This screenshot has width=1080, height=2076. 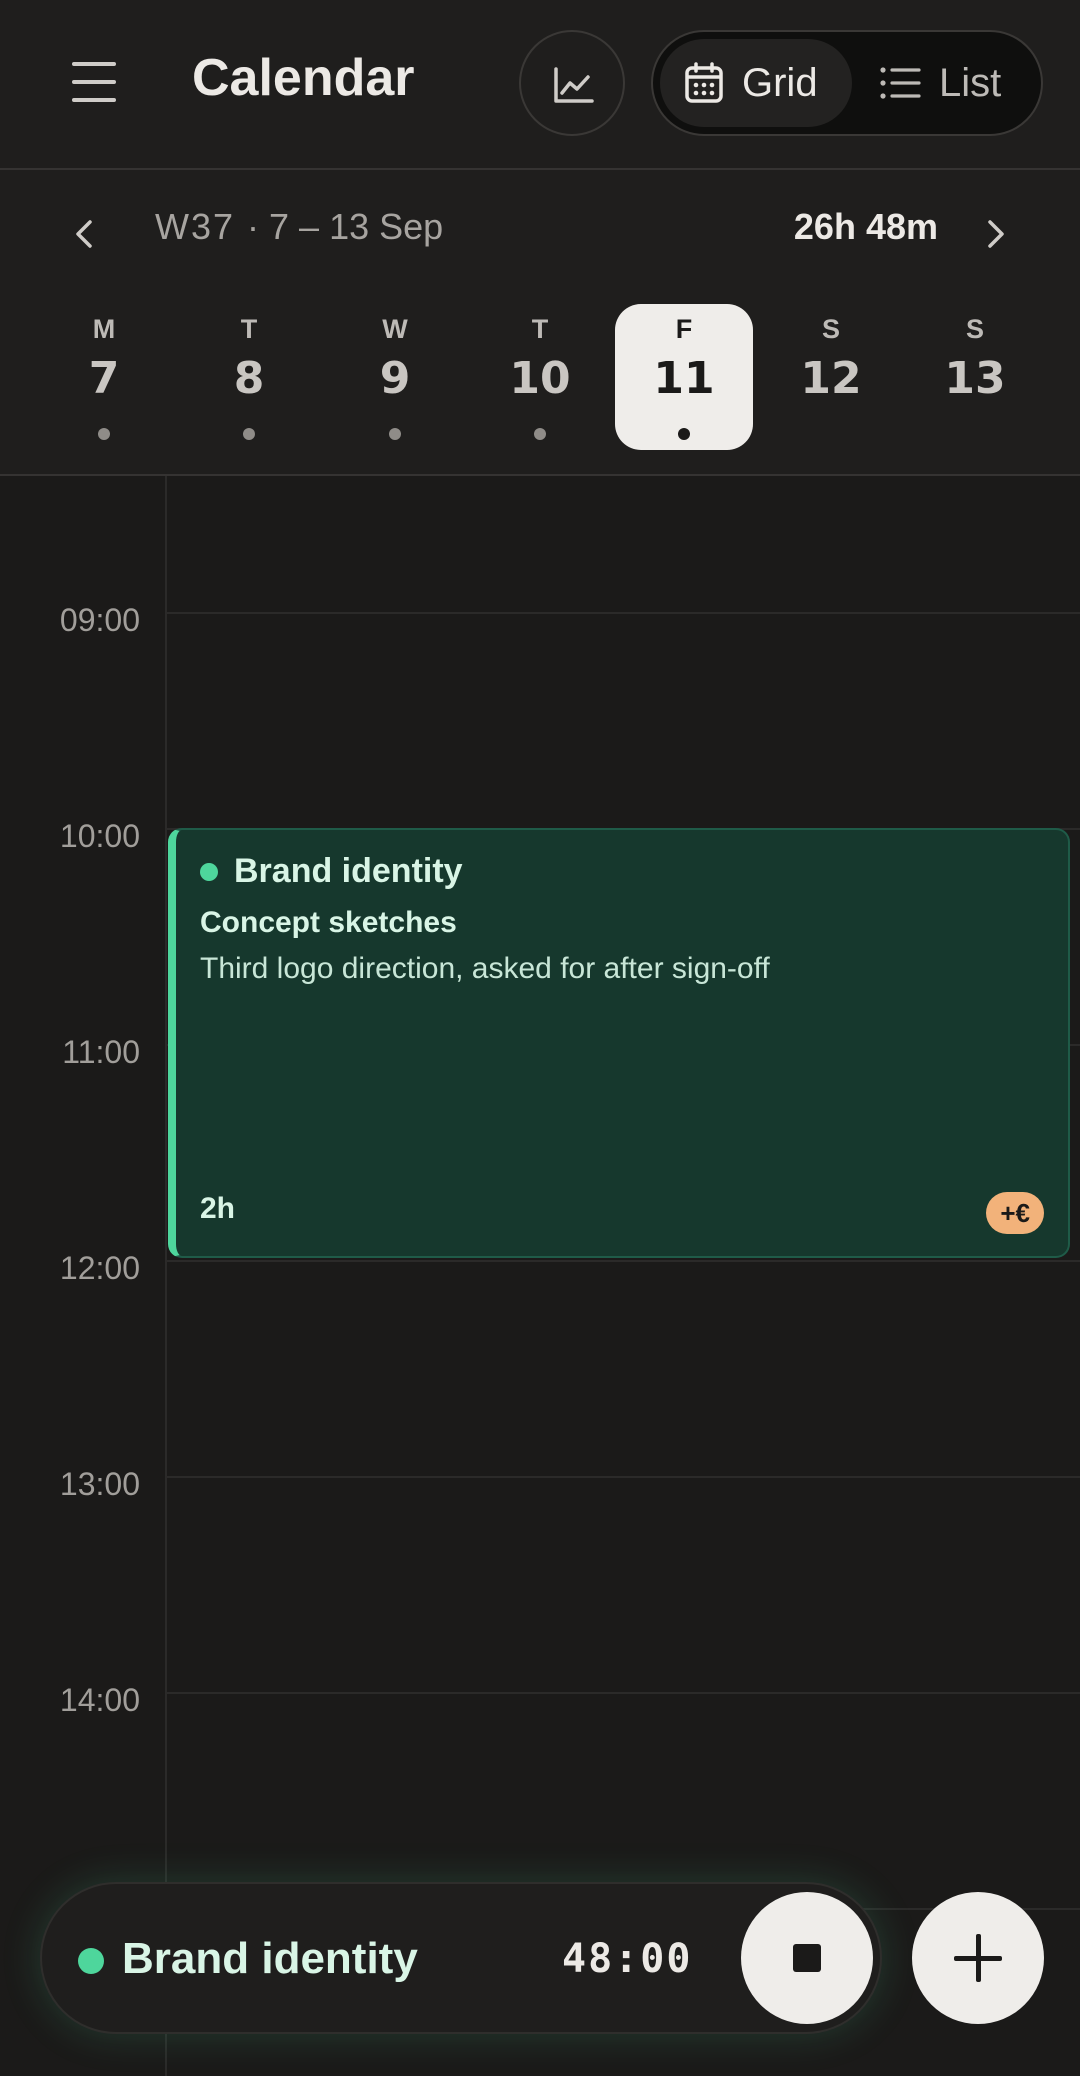 I want to click on calendar-icon, so click(x=704, y=82).